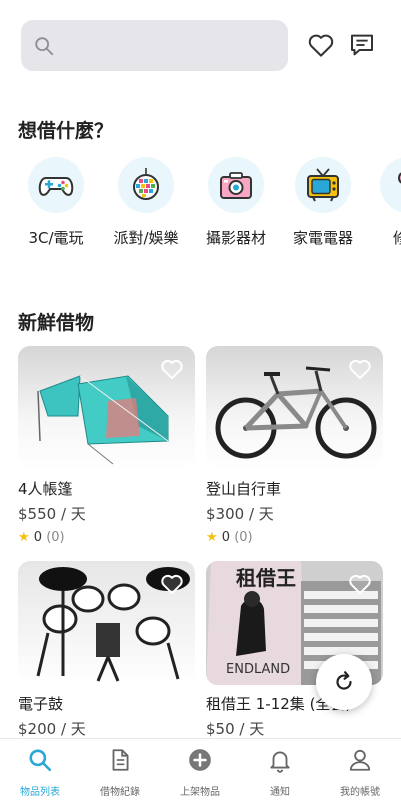 The width and height of the screenshot is (401, 800). I want to click on nav-item-list: 物品列表, so click(40, 772).